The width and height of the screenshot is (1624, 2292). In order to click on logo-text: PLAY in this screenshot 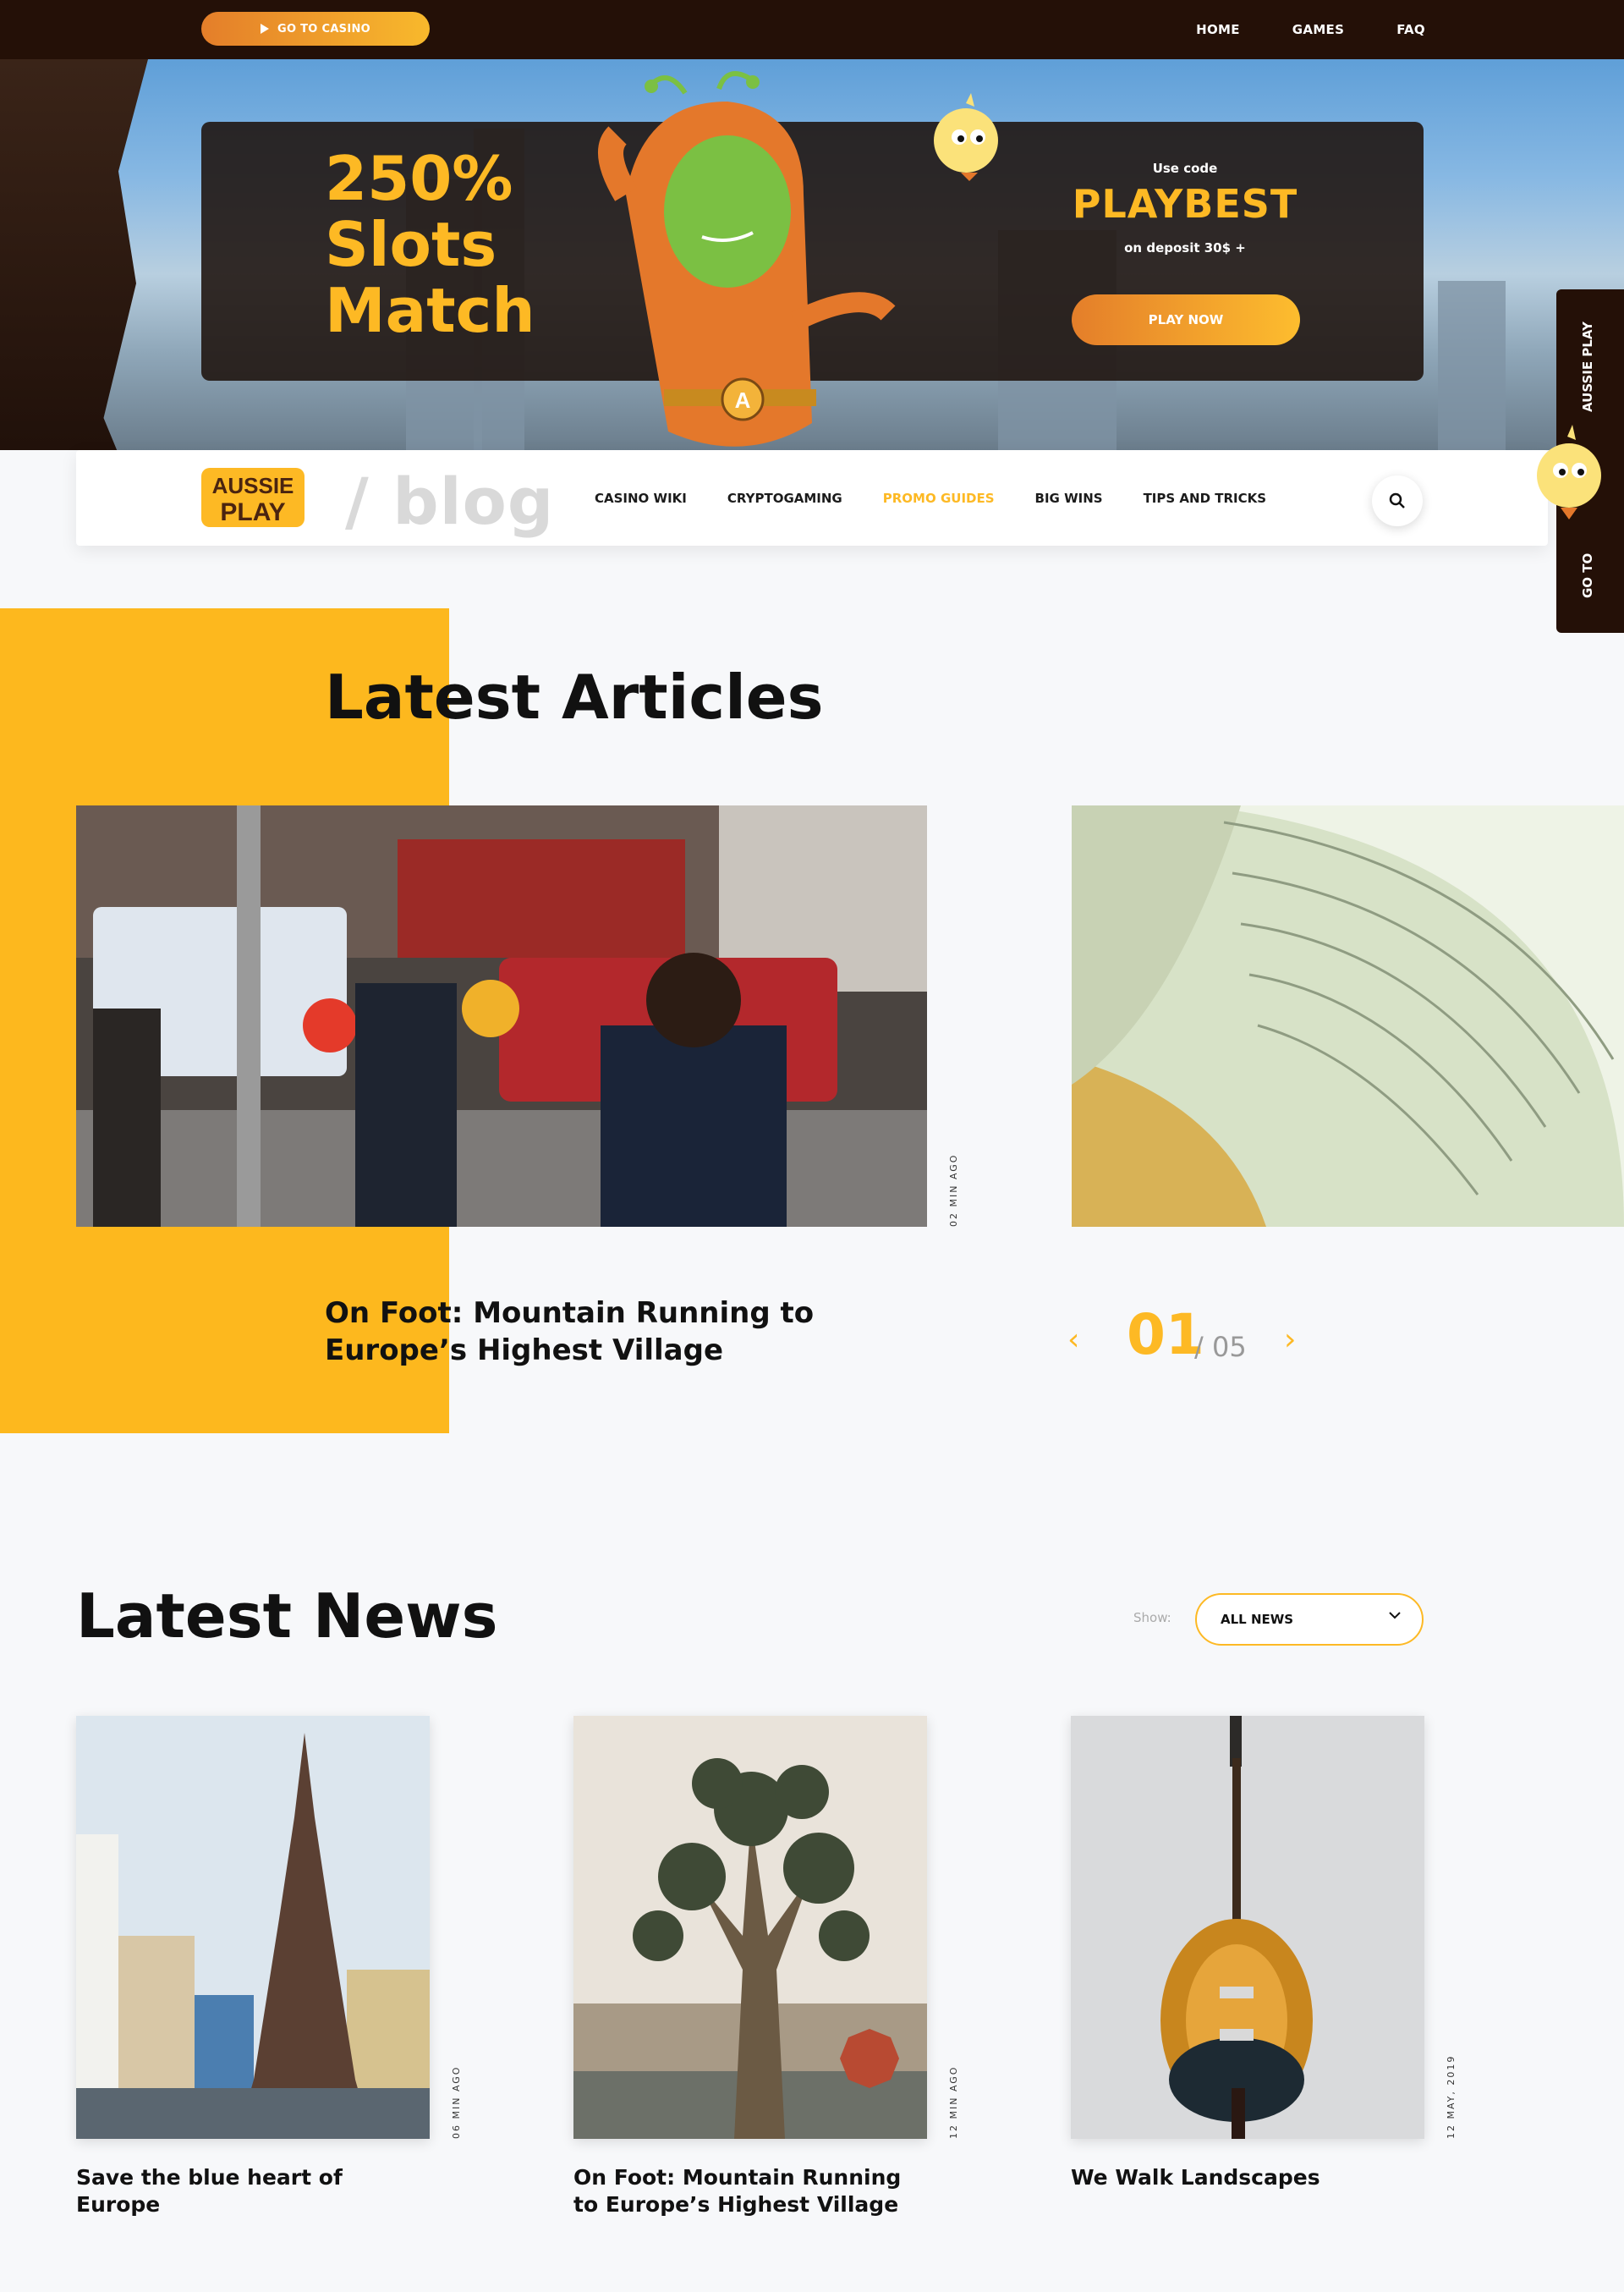, I will do `click(253, 512)`.